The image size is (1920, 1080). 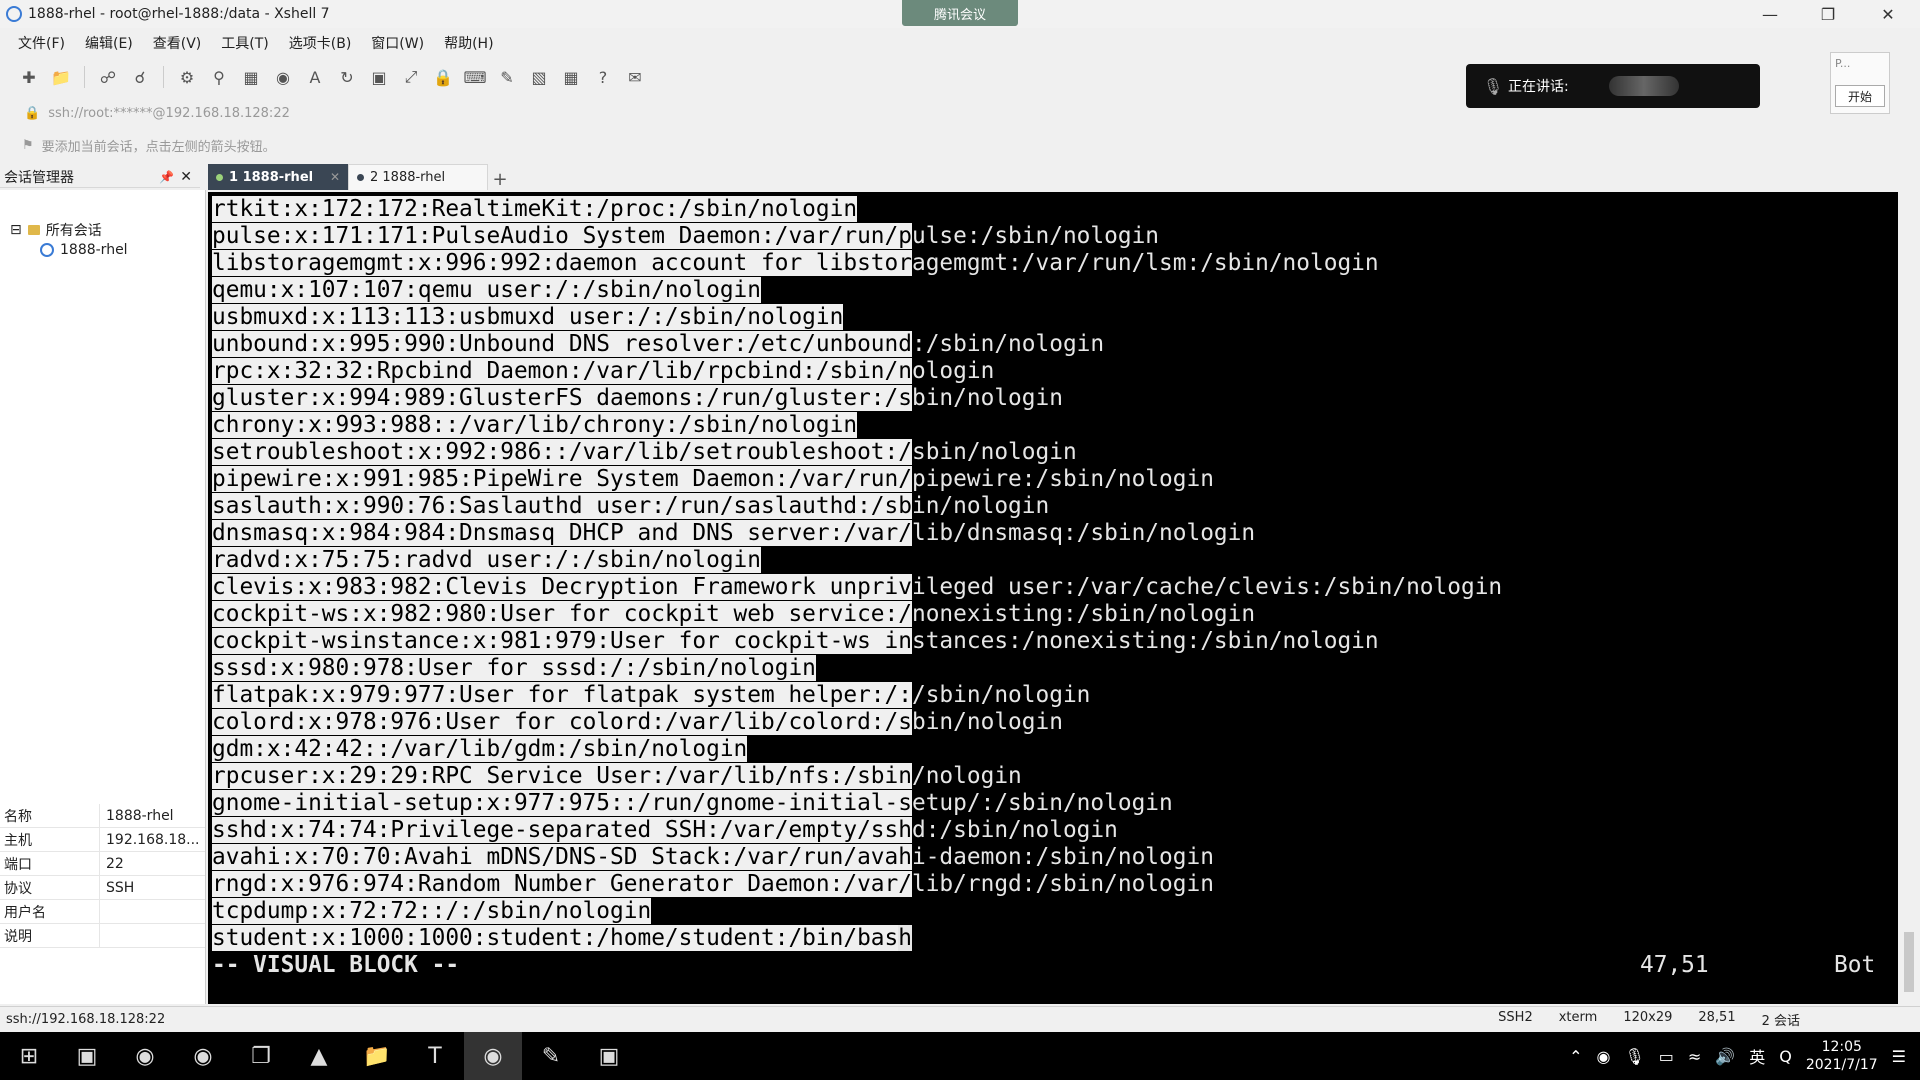 I want to click on scrollbar-thumb, so click(x=1909, y=962).